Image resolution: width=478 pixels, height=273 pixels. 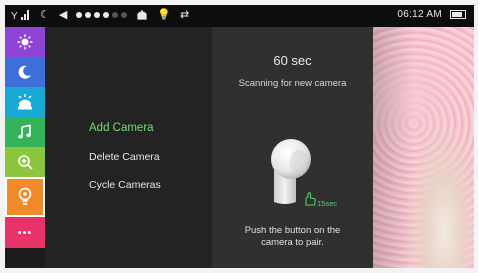 What do you see at coordinates (14, 16) in the screenshot?
I see `svg-text: Y` at bounding box center [14, 16].